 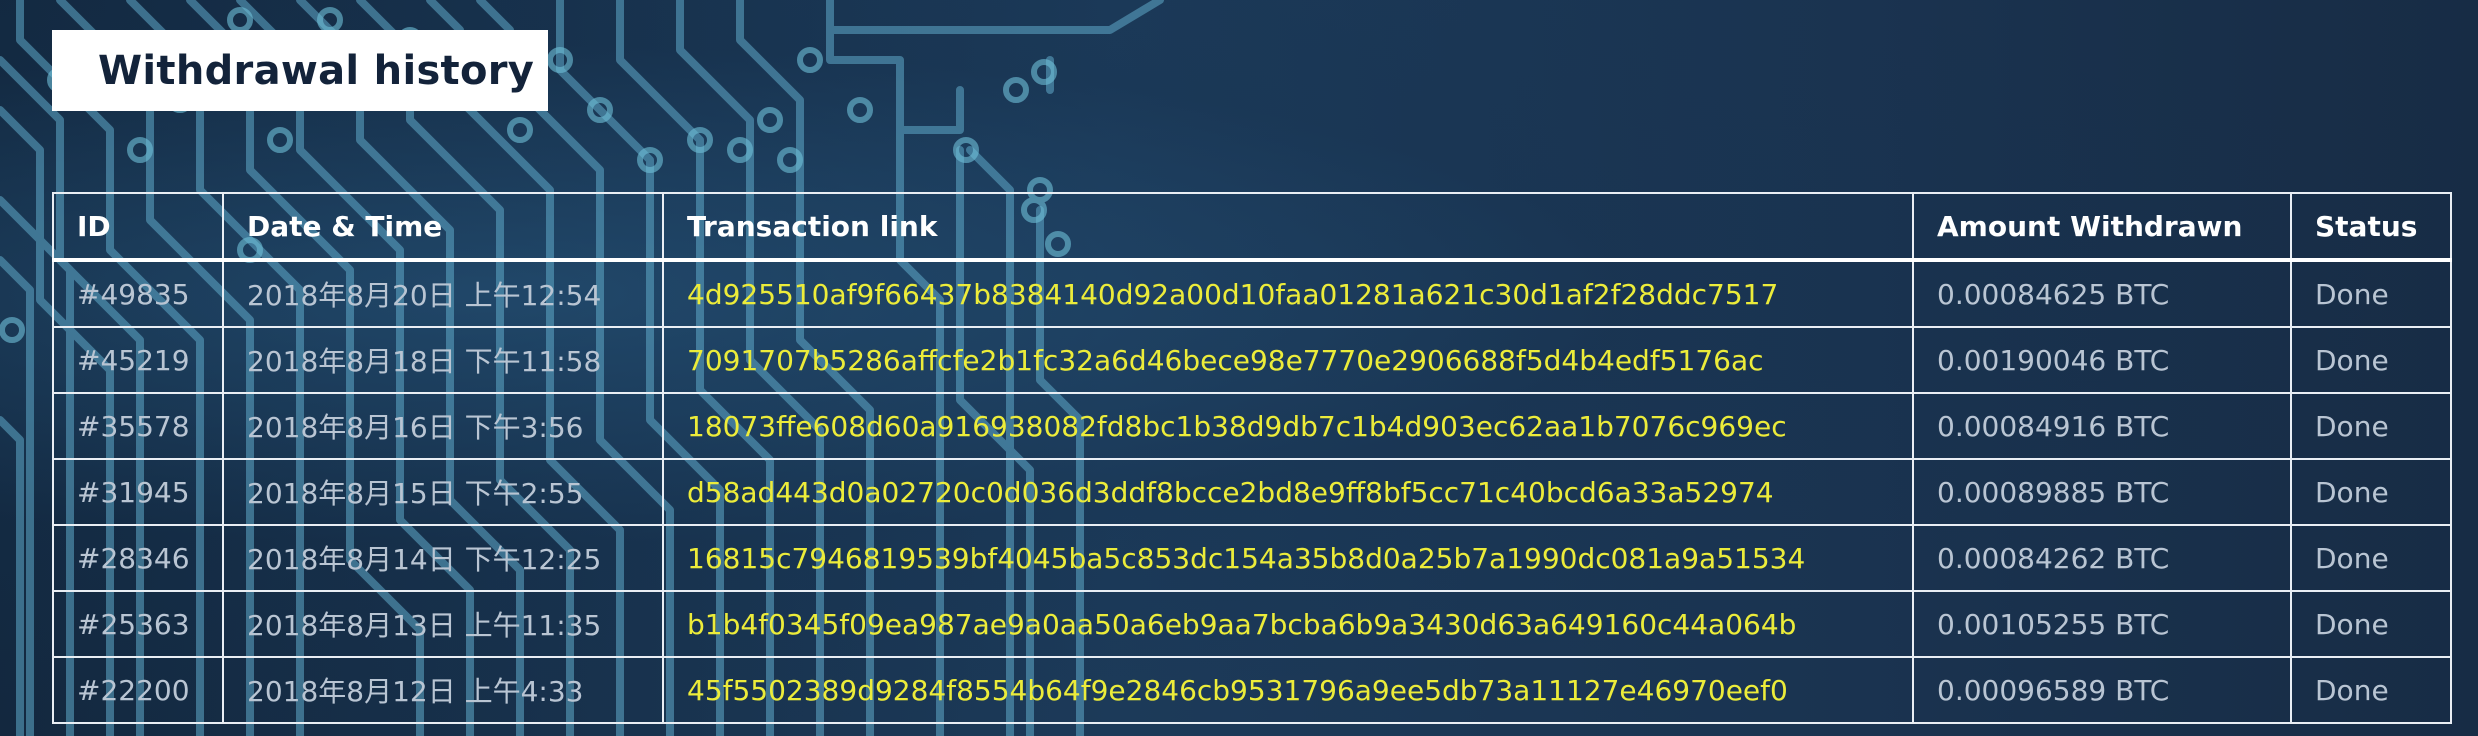 I want to click on cell-amount: 0.00096589 BTC, so click(x=2102, y=690).